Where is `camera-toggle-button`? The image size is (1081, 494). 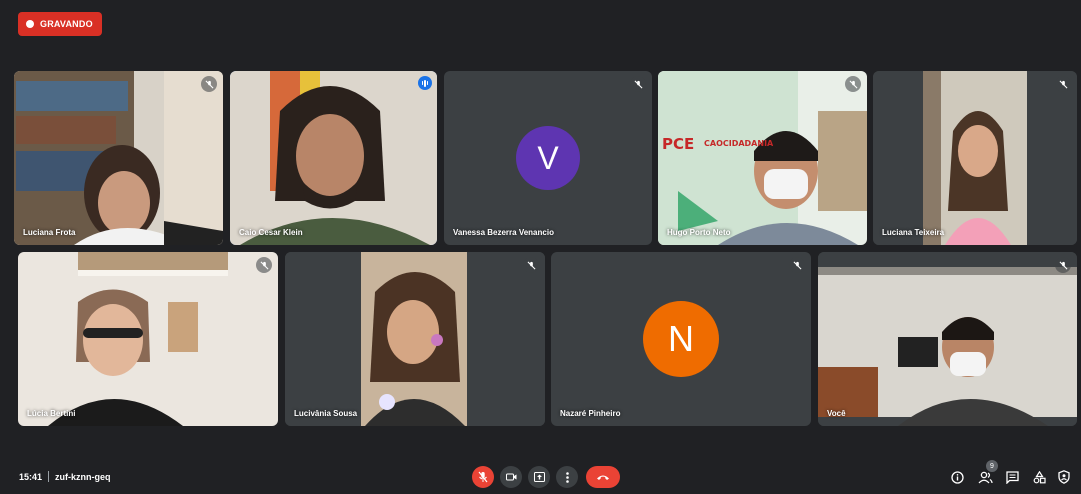
camera-toggle-button is located at coordinates (511, 477).